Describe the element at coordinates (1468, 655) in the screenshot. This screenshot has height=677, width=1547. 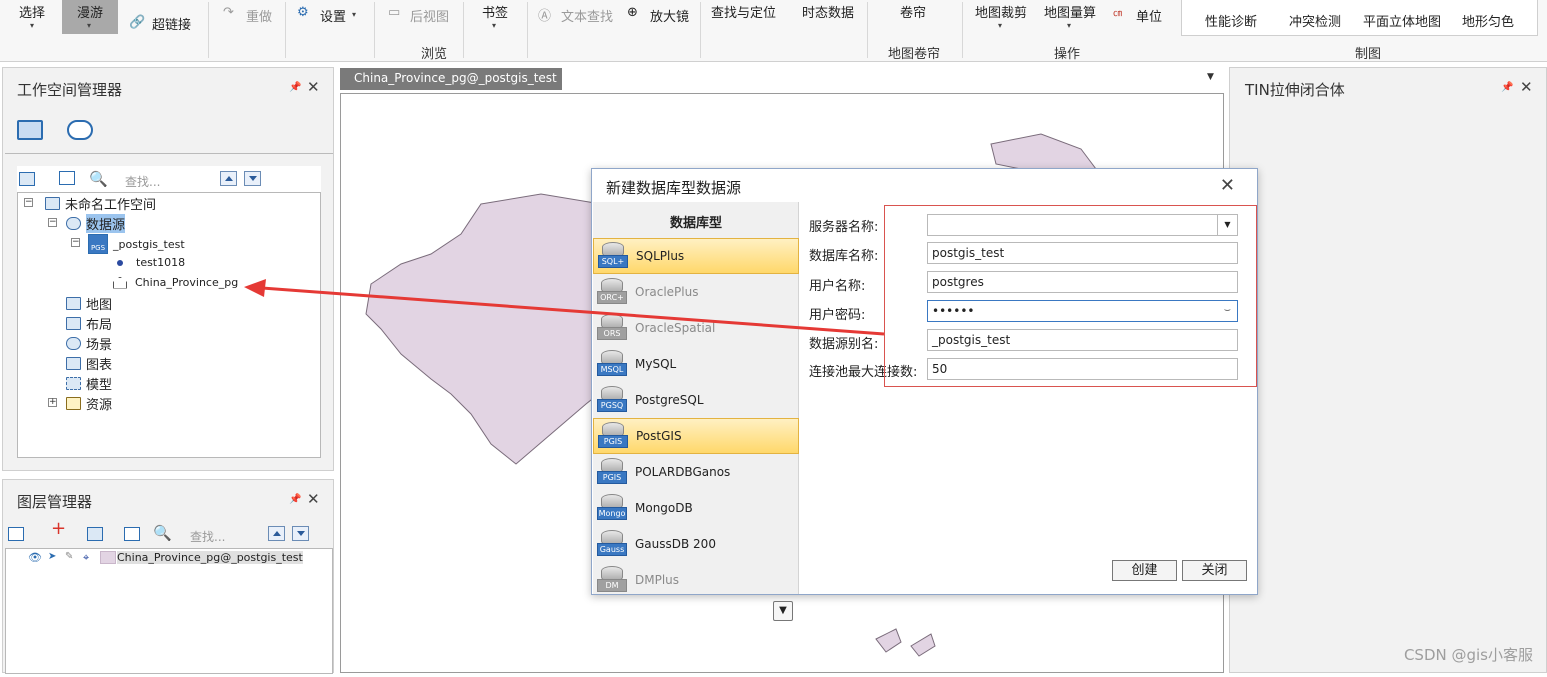
I see `watermark: CSDN @gis小客服` at that location.